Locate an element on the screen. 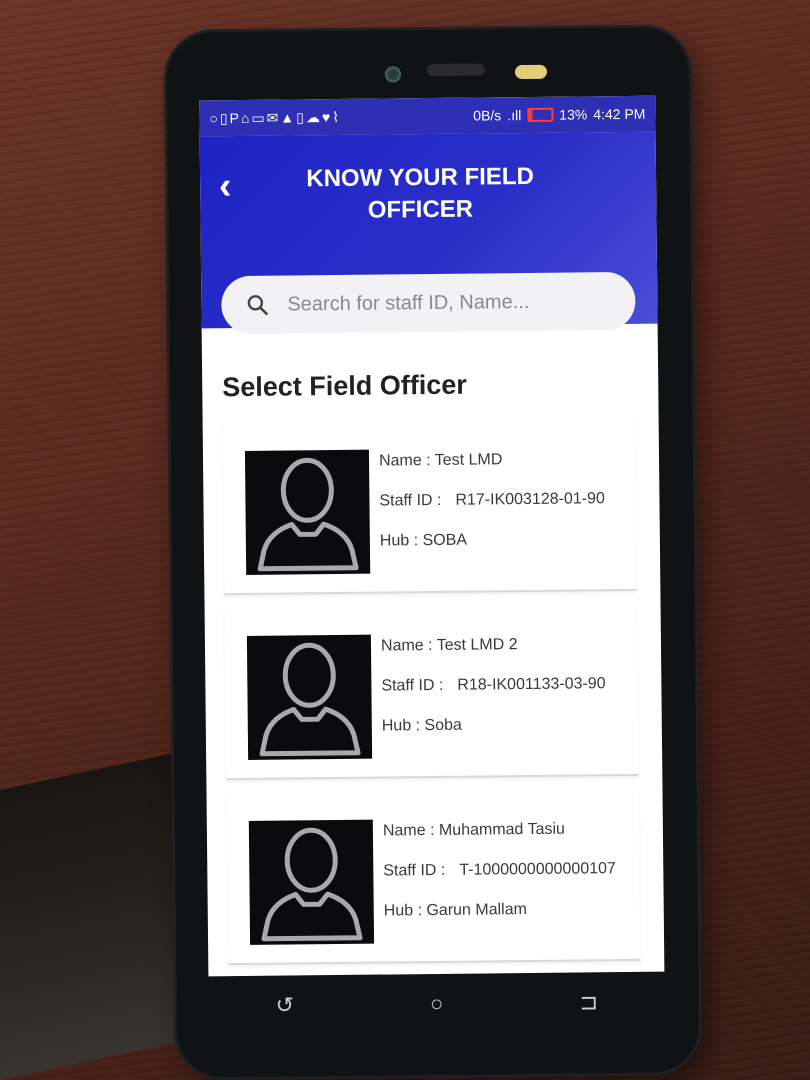 The width and height of the screenshot is (810, 1080). system-nav-bar: ↺ ○ ⊐ is located at coordinates (436, 1004).